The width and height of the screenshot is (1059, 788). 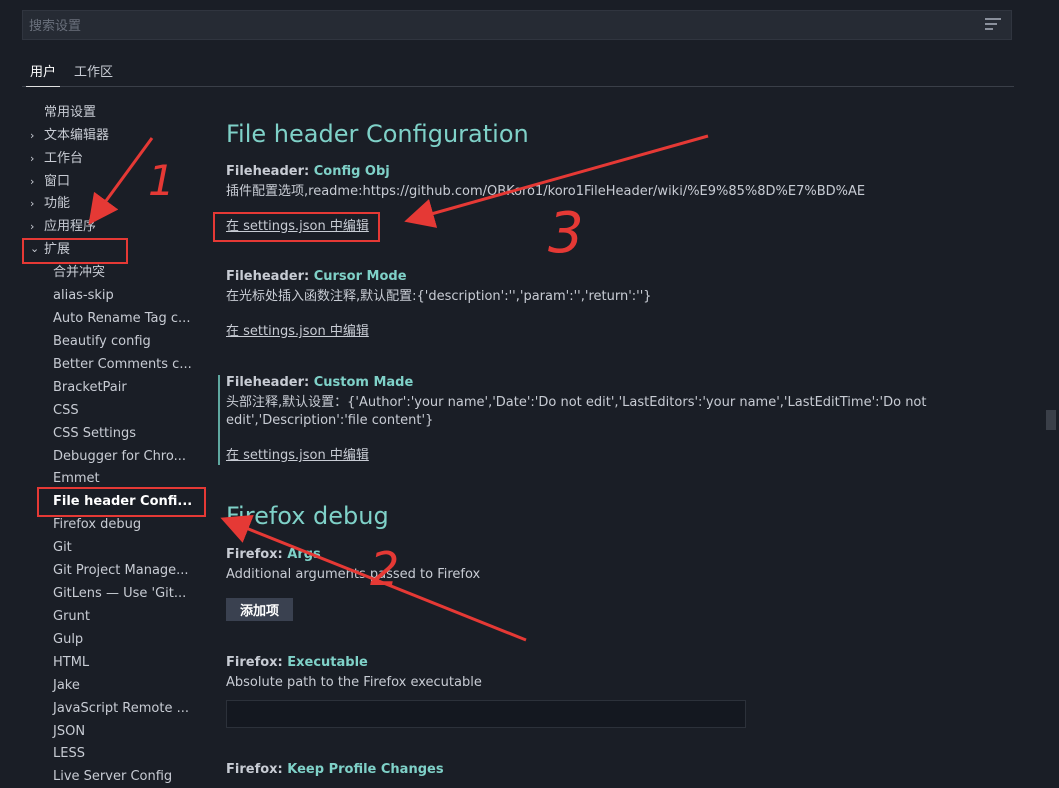 I want to click on toc-item-css: CSS, so click(x=66, y=411).